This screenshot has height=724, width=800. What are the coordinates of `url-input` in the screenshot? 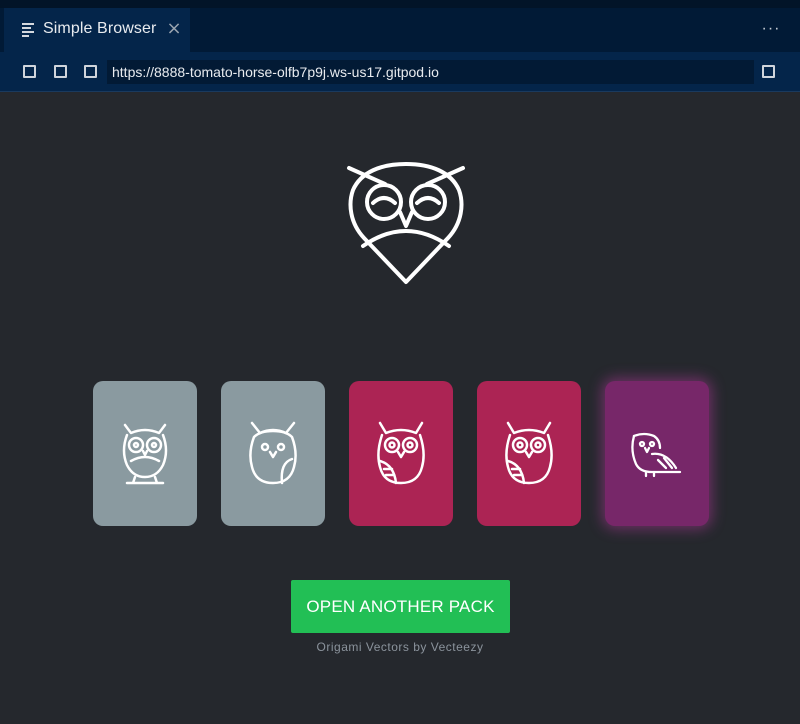 It's located at (430, 72).